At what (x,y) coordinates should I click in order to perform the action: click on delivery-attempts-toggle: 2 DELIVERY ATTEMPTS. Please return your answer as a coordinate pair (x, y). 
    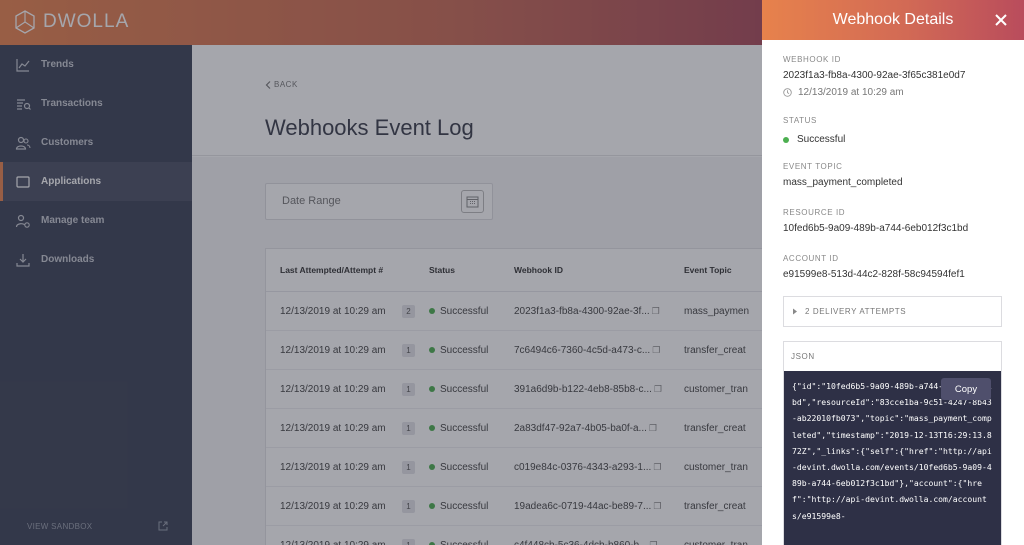
    Looking at the image, I should click on (892, 311).